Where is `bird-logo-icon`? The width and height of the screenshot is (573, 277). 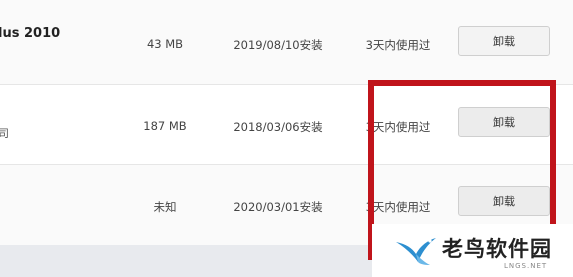 bird-logo-icon is located at coordinates (416, 251).